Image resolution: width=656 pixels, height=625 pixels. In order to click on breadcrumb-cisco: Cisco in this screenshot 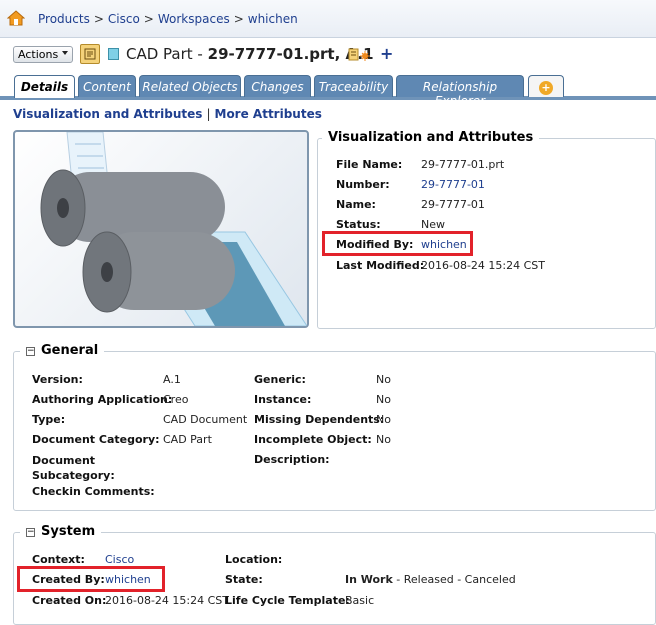, I will do `click(124, 19)`.